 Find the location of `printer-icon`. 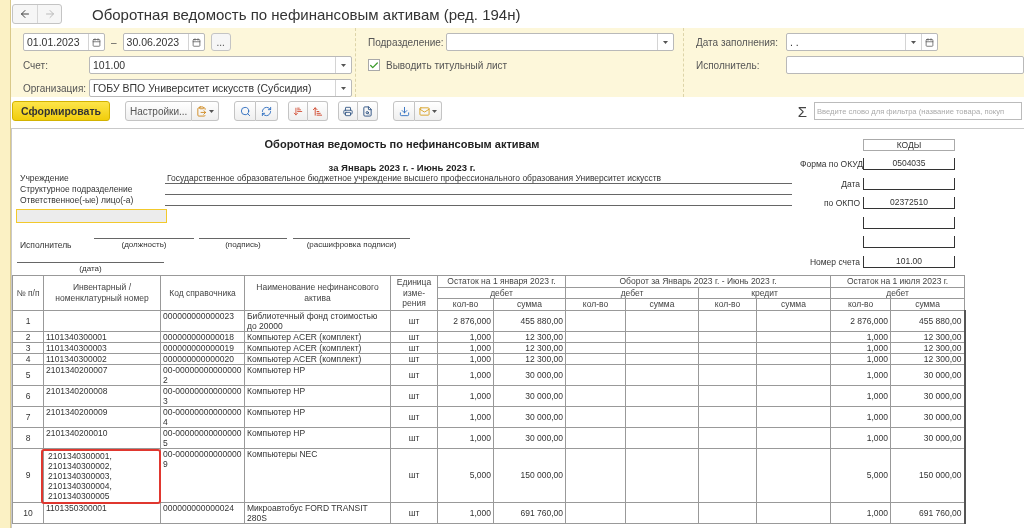

printer-icon is located at coordinates (348, 111).